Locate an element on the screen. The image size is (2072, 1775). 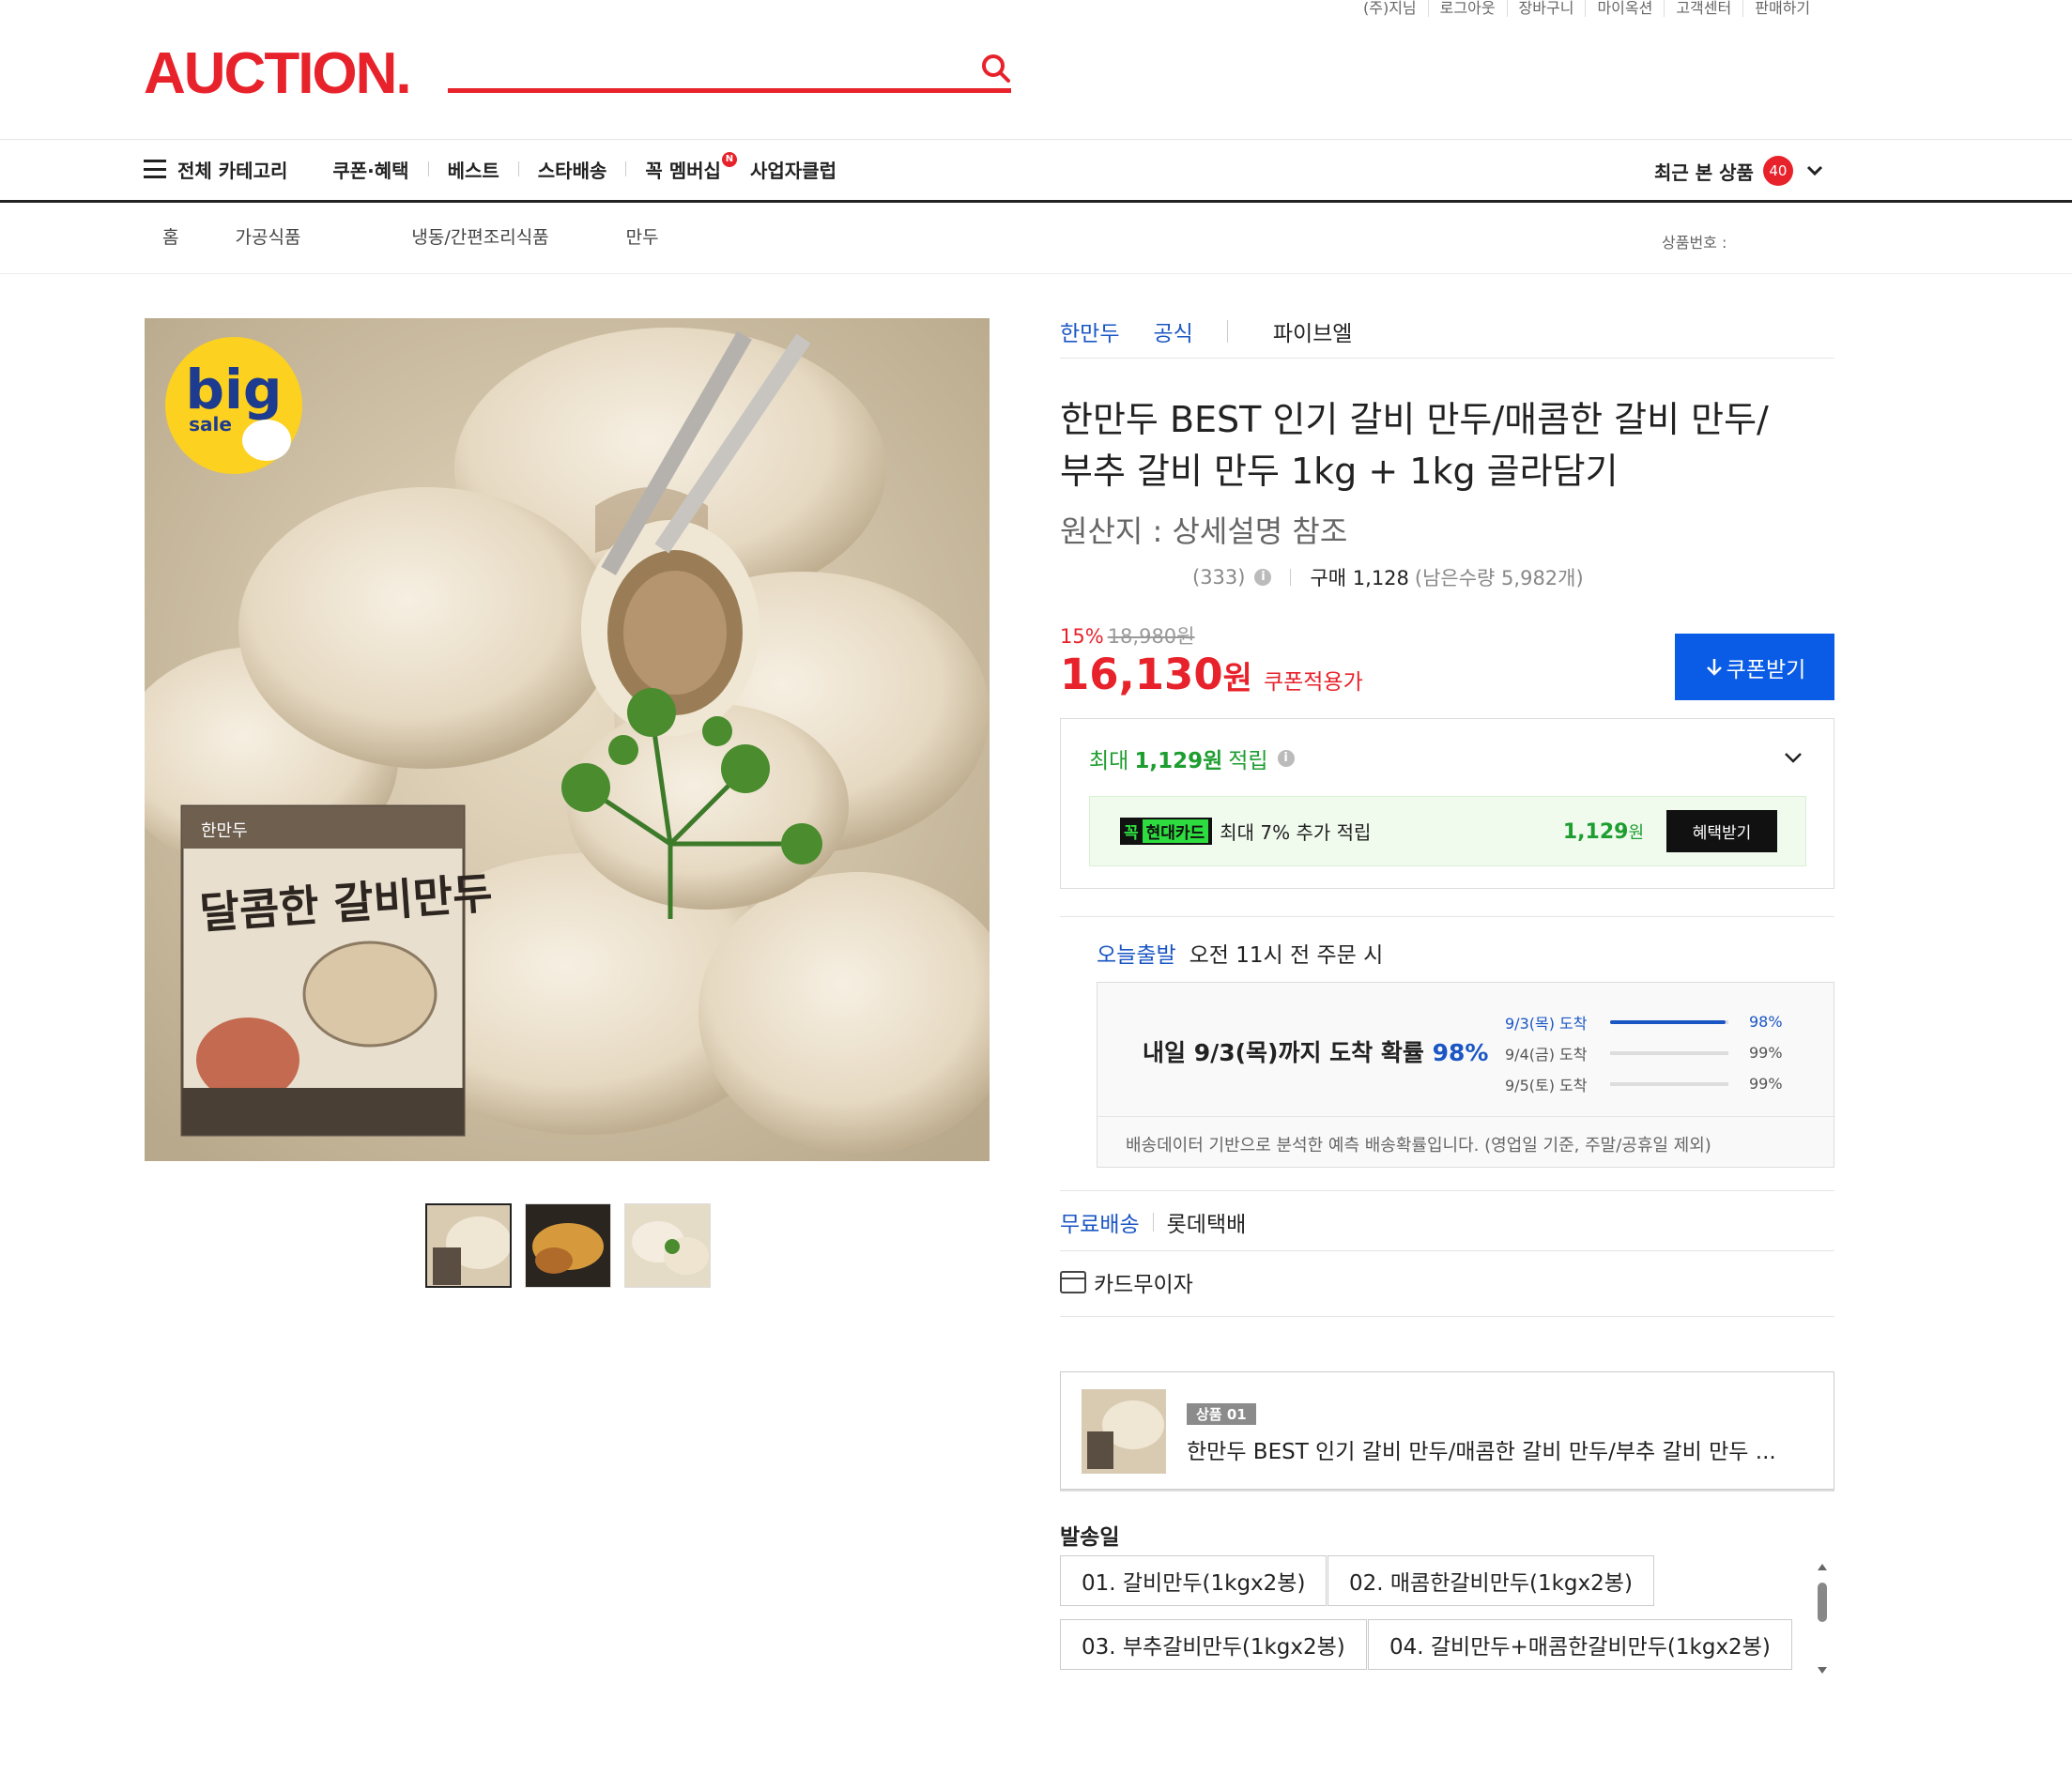
review-purchase-info: (333) i 구매 1,128 (남은수량 5,982개) is located at coordinates (1388, 577).